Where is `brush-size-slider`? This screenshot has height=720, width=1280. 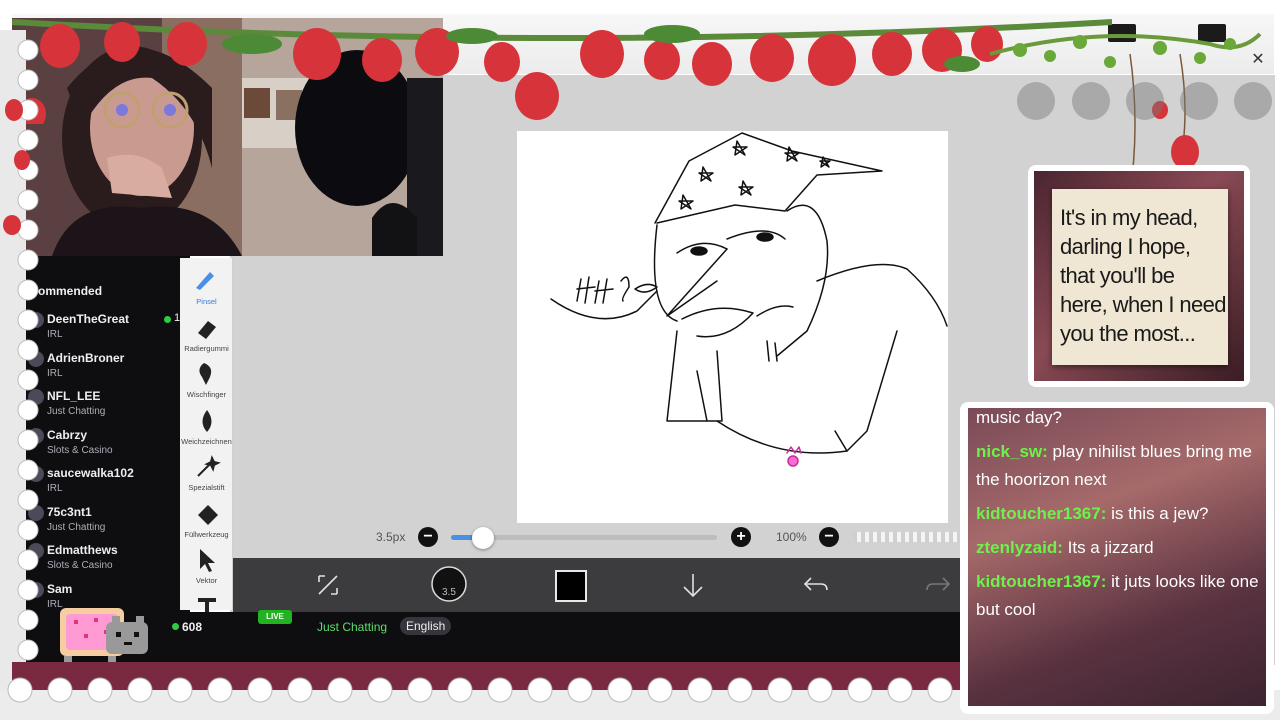 brush-size-slider is located at coordinates (584, 538).